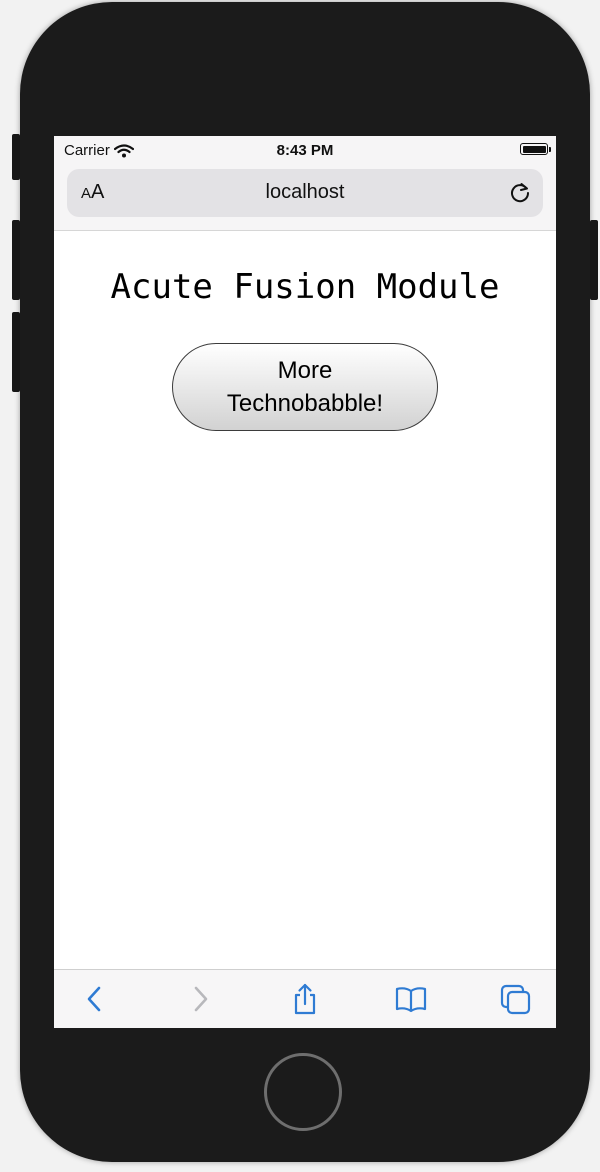 The height and width of the screenshot is (1172, 600). I want to click on tabs-icon, so click(516, 999).